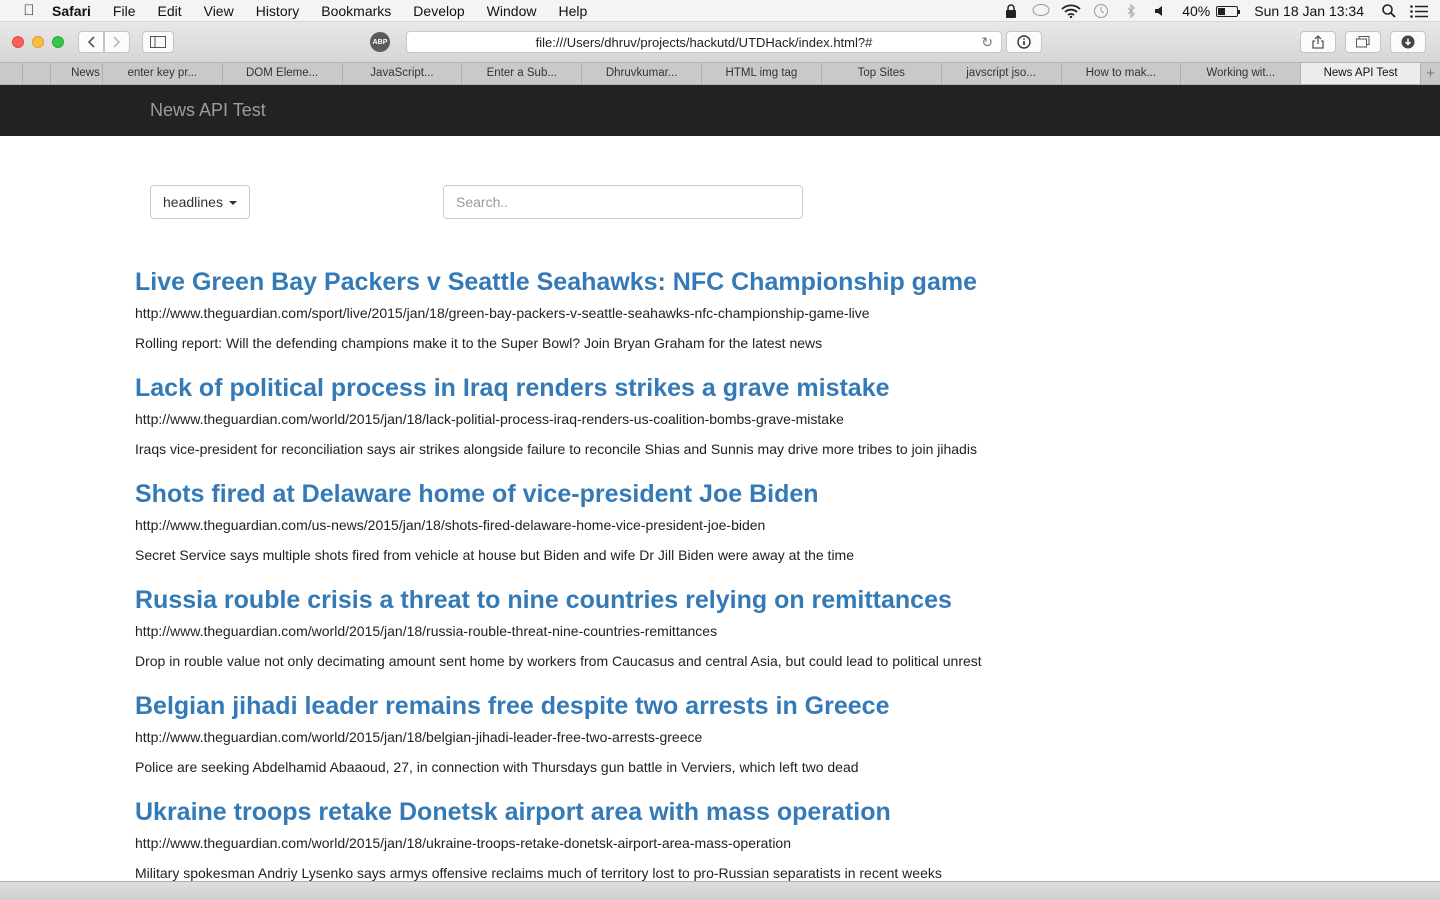  I want to click on chevron-right-icon, so click(117, 42).